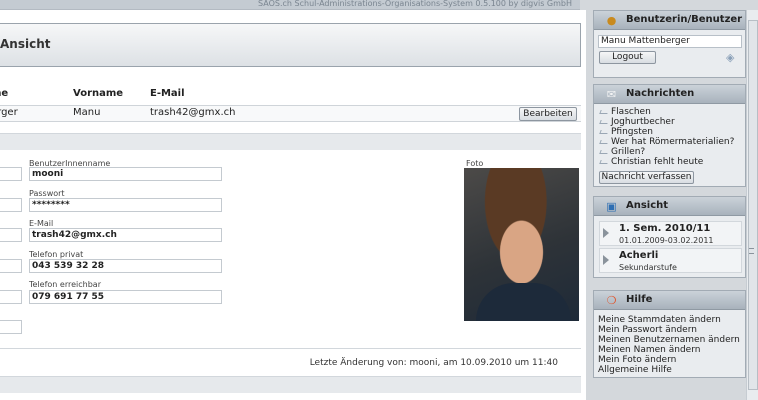  I want to click on vertical-scrollbar, so click(752, 205).